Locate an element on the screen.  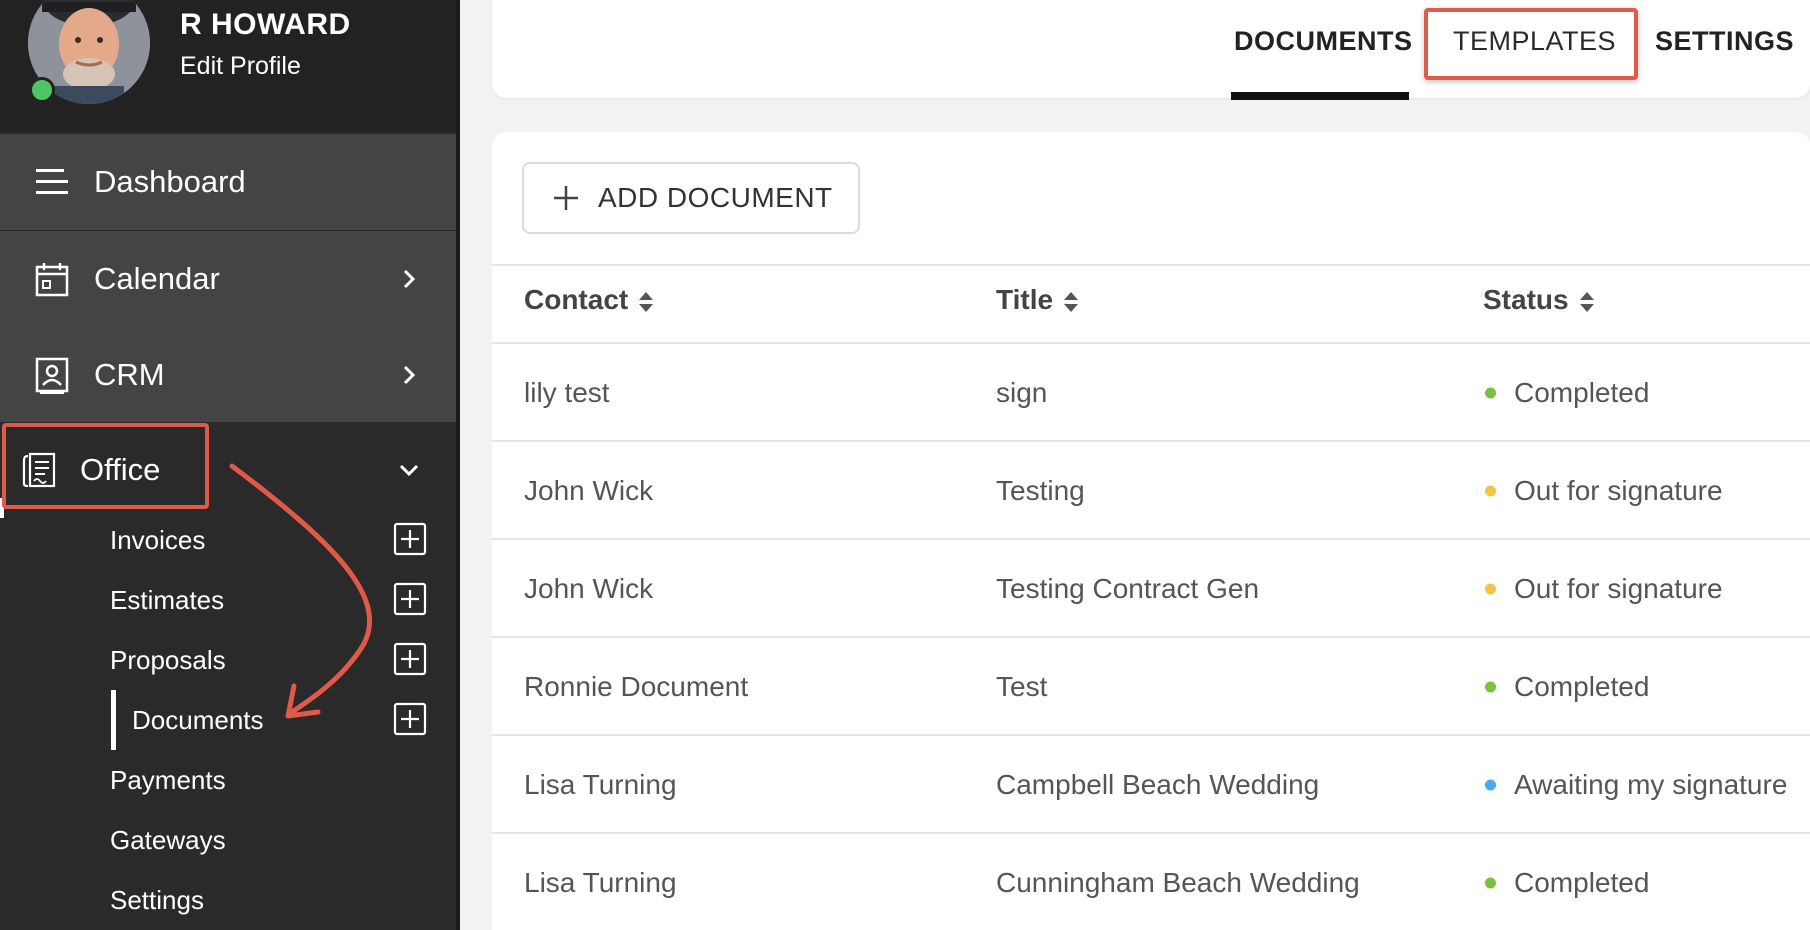
cell-title: Campbell Beach Wedding is located at coordinates (1158, 784).